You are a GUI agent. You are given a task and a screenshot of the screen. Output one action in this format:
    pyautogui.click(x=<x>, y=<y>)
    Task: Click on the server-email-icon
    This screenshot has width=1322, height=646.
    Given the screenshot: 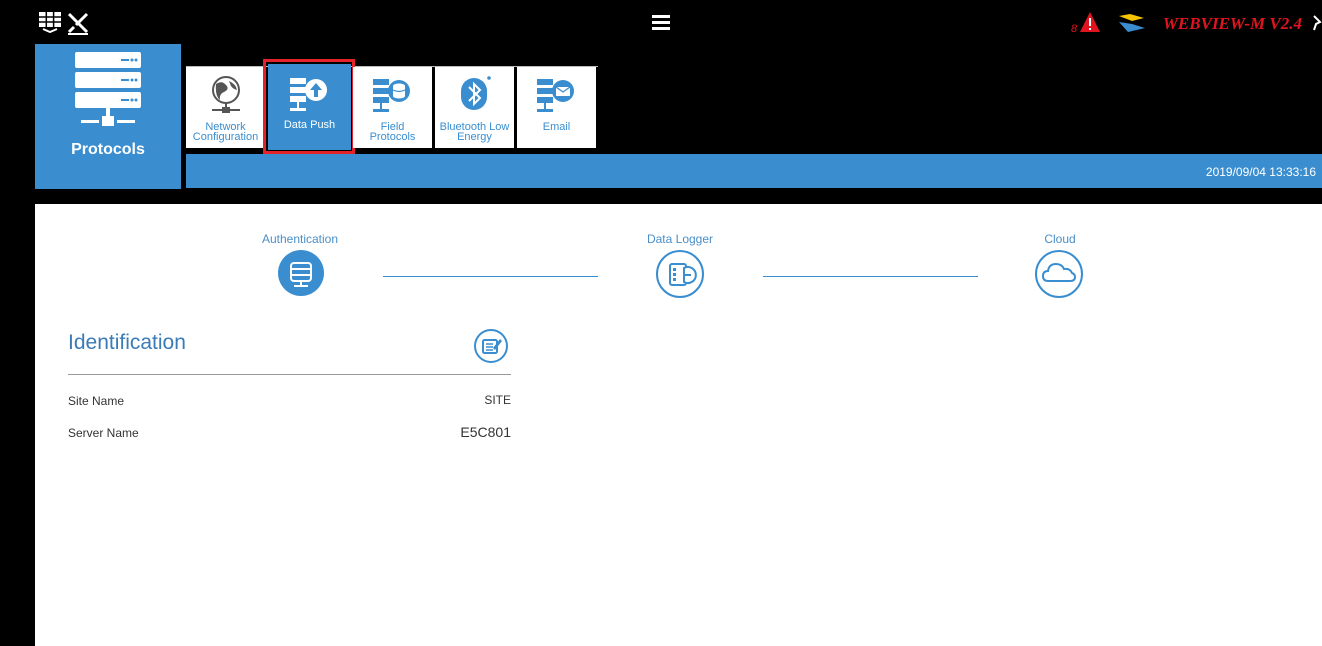 What is the action you would take?
    pyautogui.click(x=557, y=98)
    